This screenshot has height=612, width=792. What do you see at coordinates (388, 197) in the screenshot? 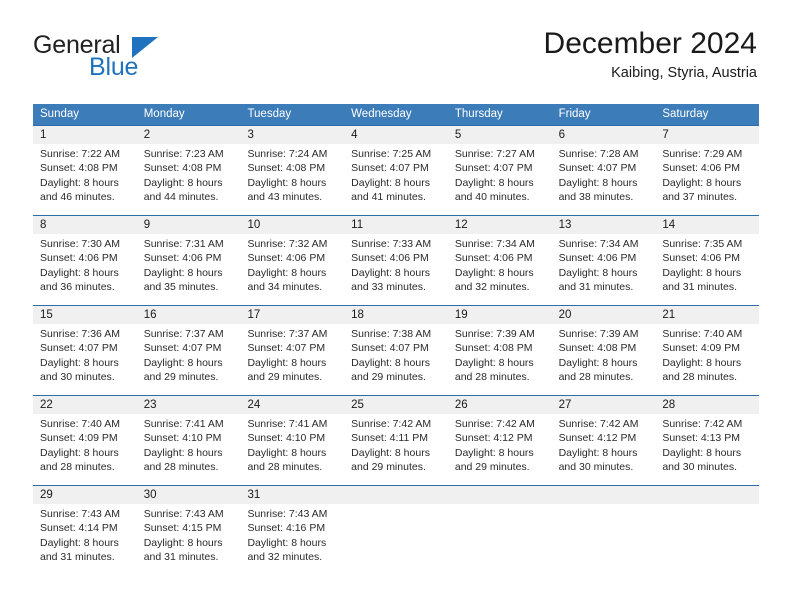
I see `daylight-text-line2: and 41 minutes.` at bounding box center [388, 197].